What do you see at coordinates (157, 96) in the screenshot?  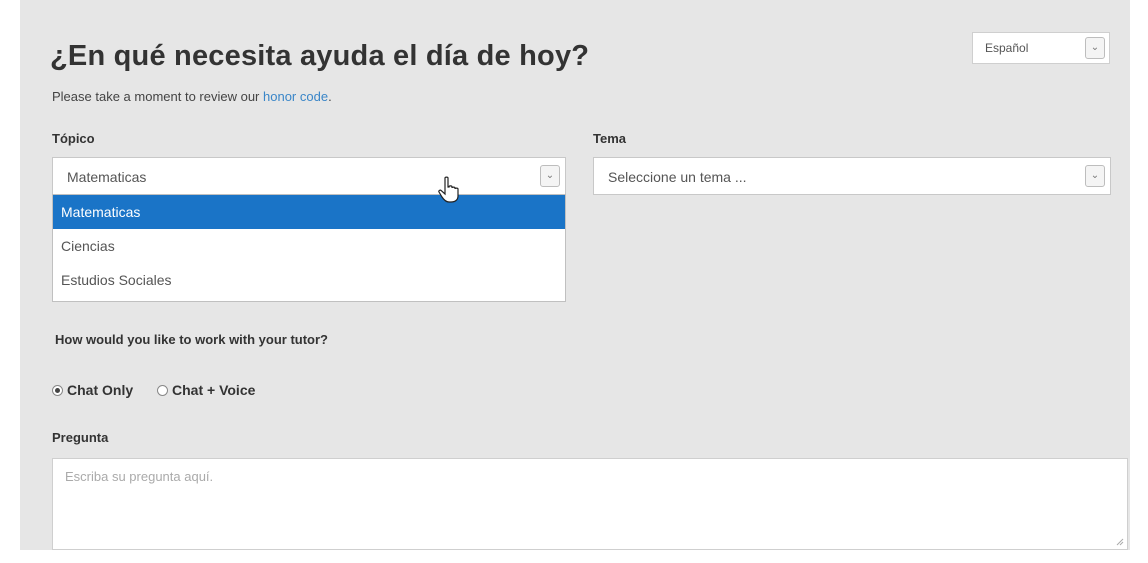 I see `honor-code-prefix: Please take a moment to review our` at bounding box center [157, 96].